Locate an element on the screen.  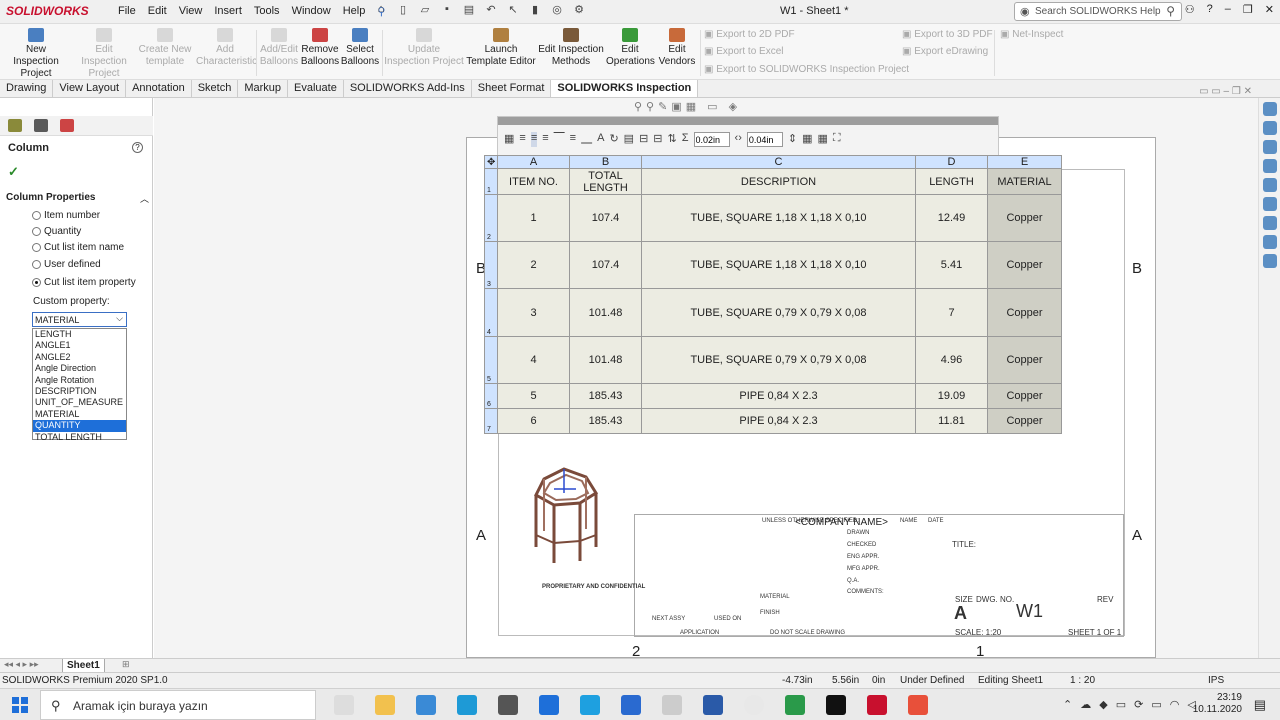
table-cell: 7 is located at coordinates (951, 312).